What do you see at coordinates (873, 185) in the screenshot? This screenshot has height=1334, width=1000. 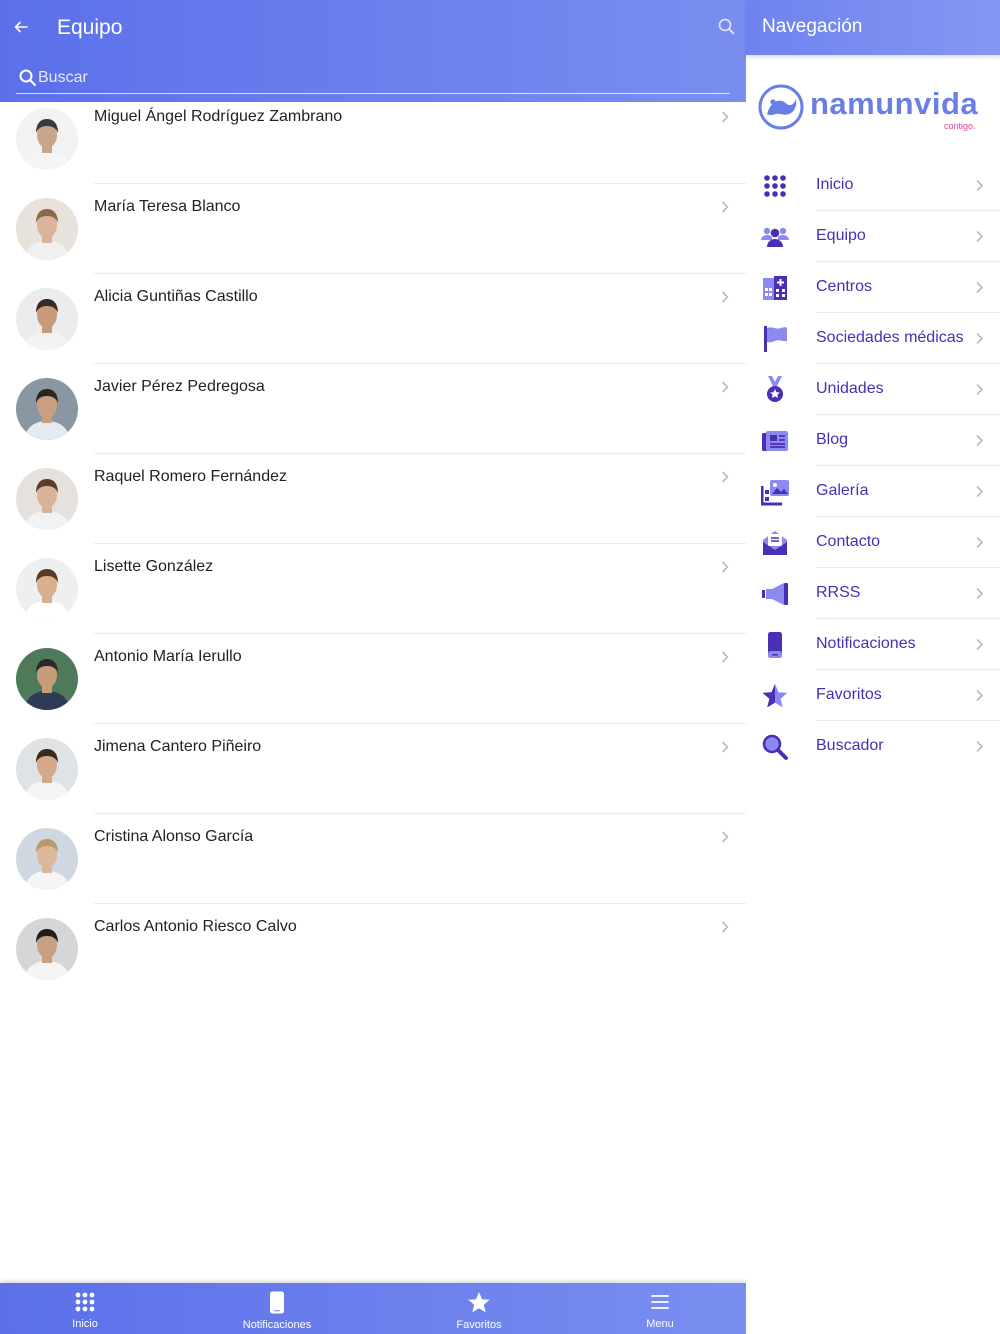 I see `menu-item-inicio: Inicio` at bounding box center [873, 185].